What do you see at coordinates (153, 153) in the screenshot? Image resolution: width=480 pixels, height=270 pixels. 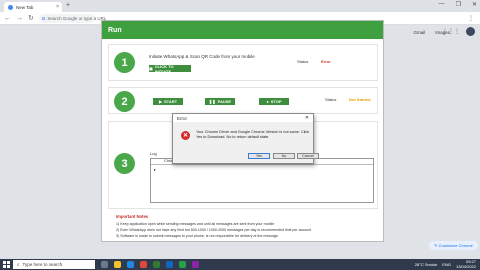 I see `log-label: Log` at bounding box center [153, 153].